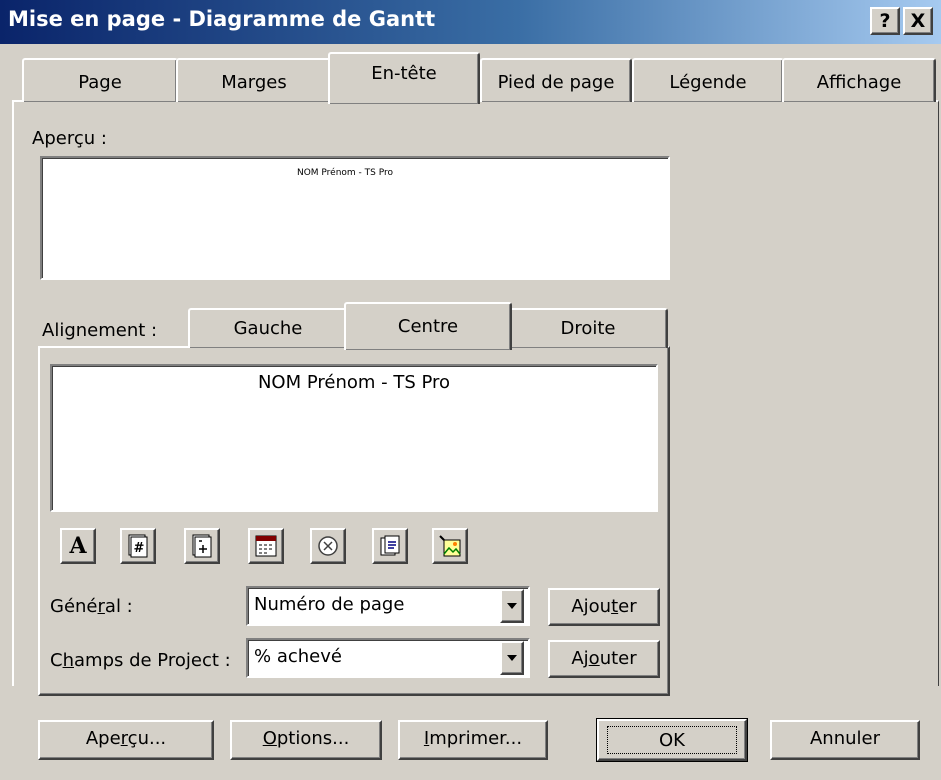  Describe the element at coordinates (604, 607) in the screenshot. I see `add-general-button: Ajouter` at that location.